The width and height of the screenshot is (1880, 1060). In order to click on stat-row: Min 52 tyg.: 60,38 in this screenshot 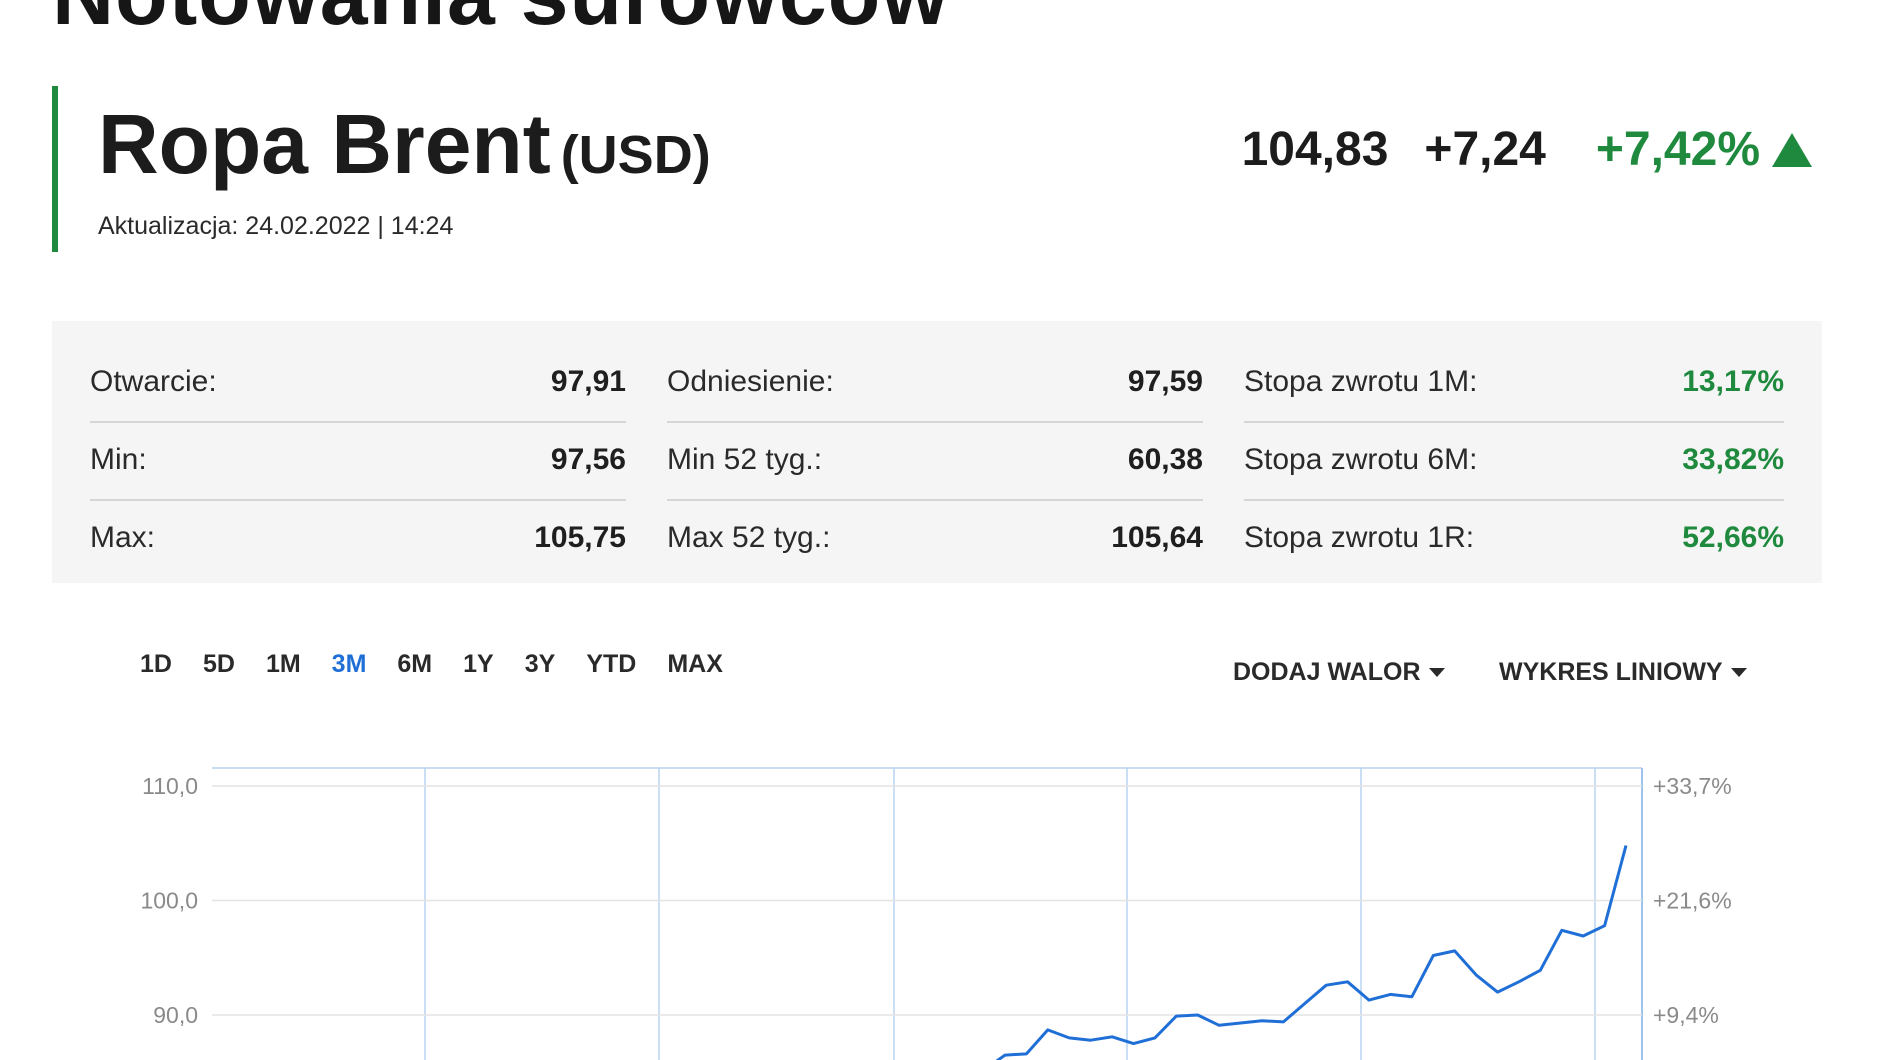, I will do `click(935, 462)`.